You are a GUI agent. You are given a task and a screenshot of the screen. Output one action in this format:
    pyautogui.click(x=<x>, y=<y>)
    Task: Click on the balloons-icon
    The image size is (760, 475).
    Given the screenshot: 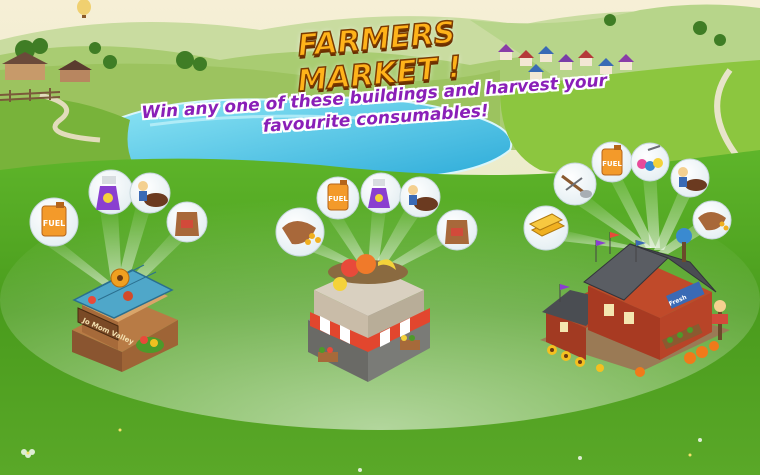 What is the action you would take?
    pyautogui.click(x=650, y=162)
    